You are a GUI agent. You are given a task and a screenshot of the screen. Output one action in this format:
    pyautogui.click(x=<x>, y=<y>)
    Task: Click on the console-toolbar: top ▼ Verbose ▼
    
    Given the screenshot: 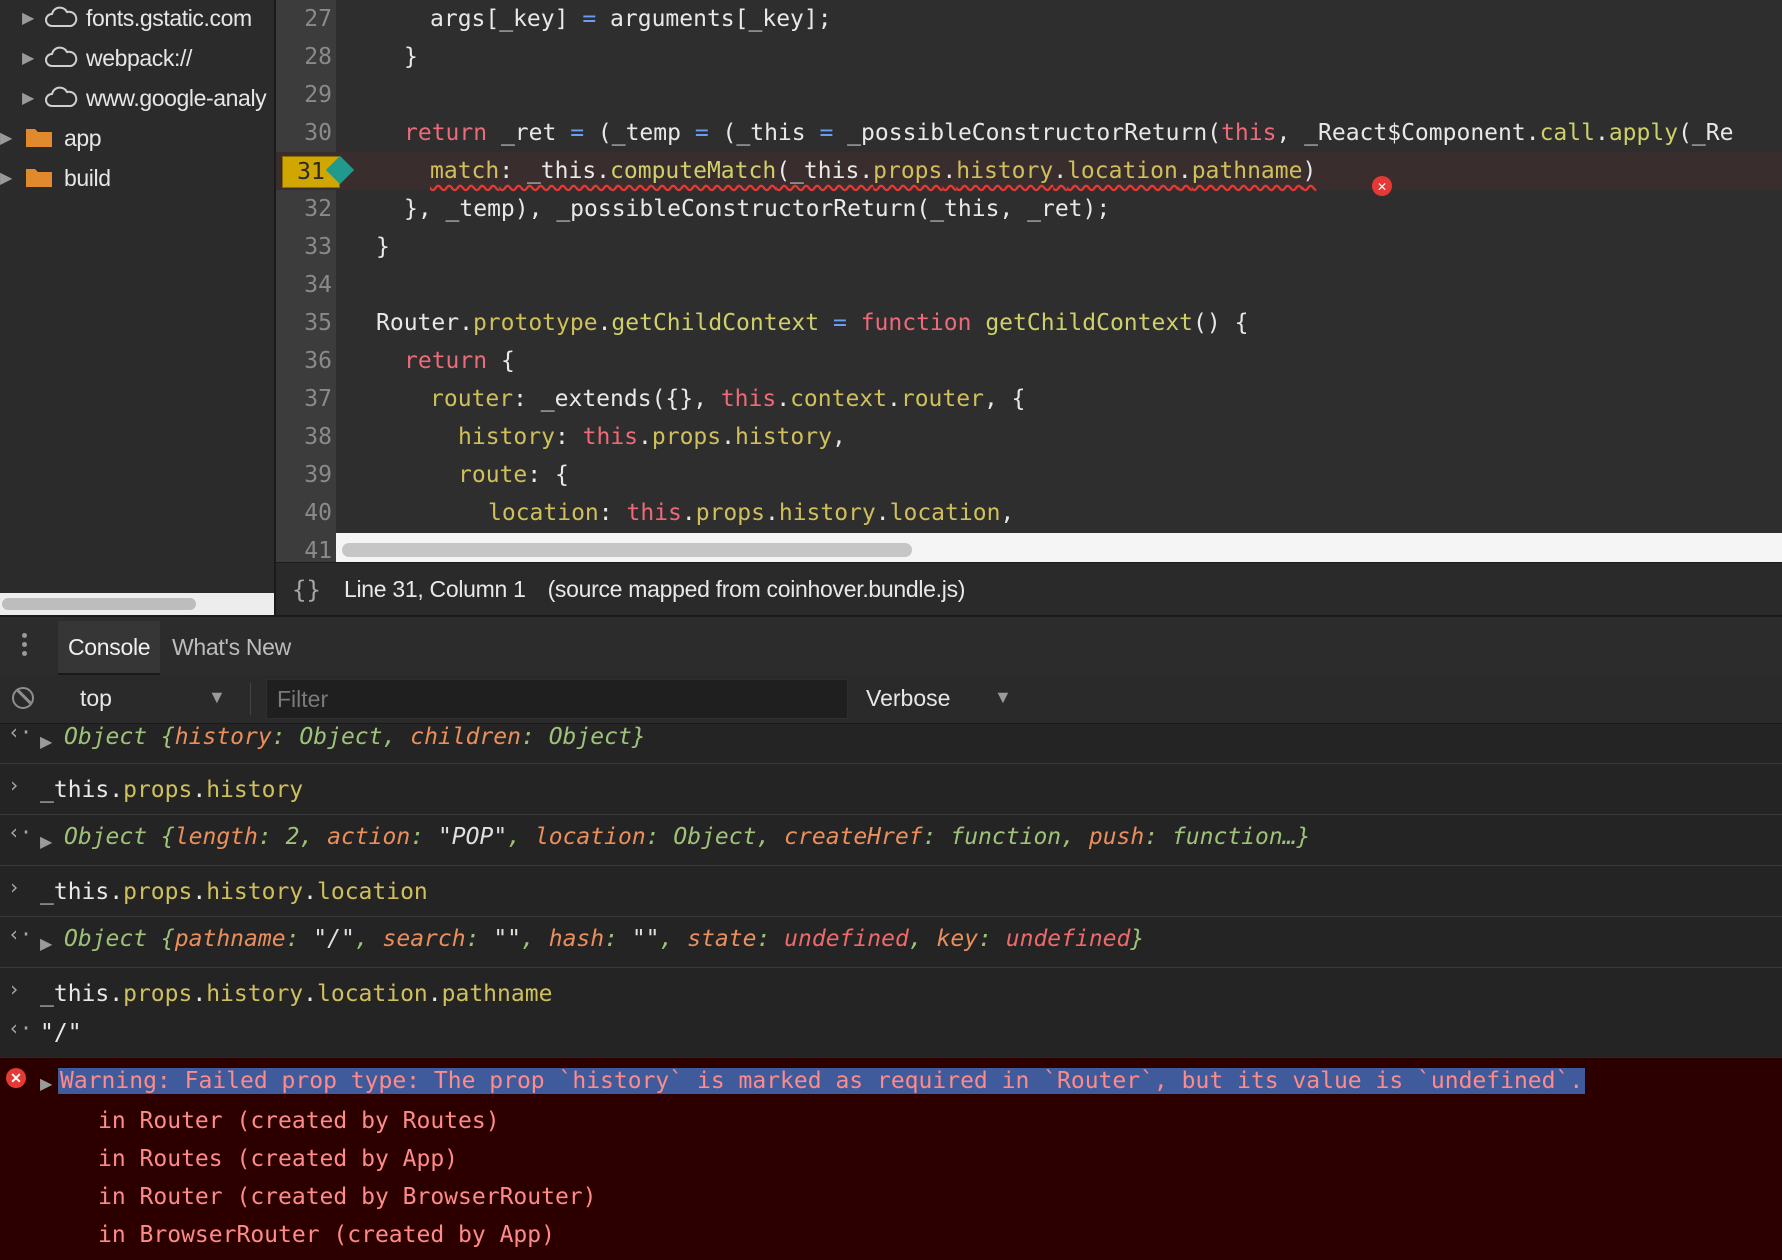 What is the action you would take?
    pyautogui.click(x=891, y=699)
    